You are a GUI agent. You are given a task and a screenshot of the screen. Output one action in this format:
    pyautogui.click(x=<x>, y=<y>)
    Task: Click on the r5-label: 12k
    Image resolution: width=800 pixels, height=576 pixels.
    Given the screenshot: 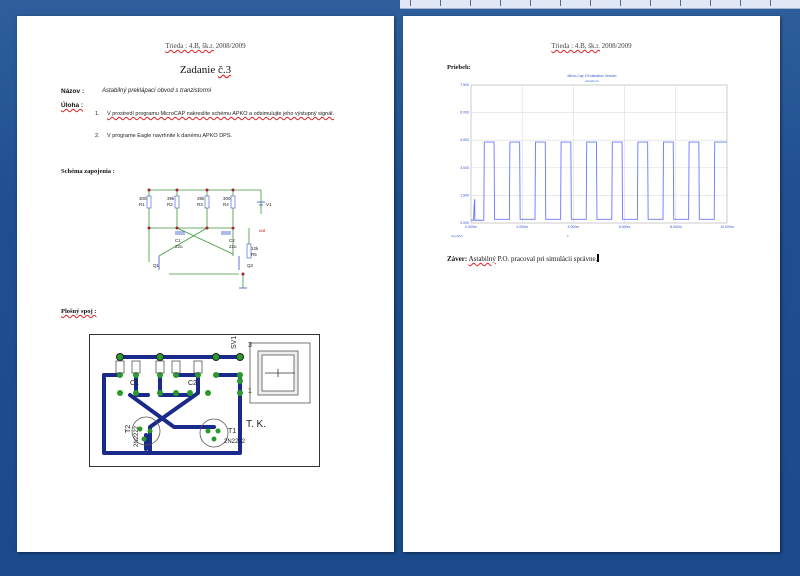 What is the action you would take?
    pyautogui.click(x=255, y=248)
    